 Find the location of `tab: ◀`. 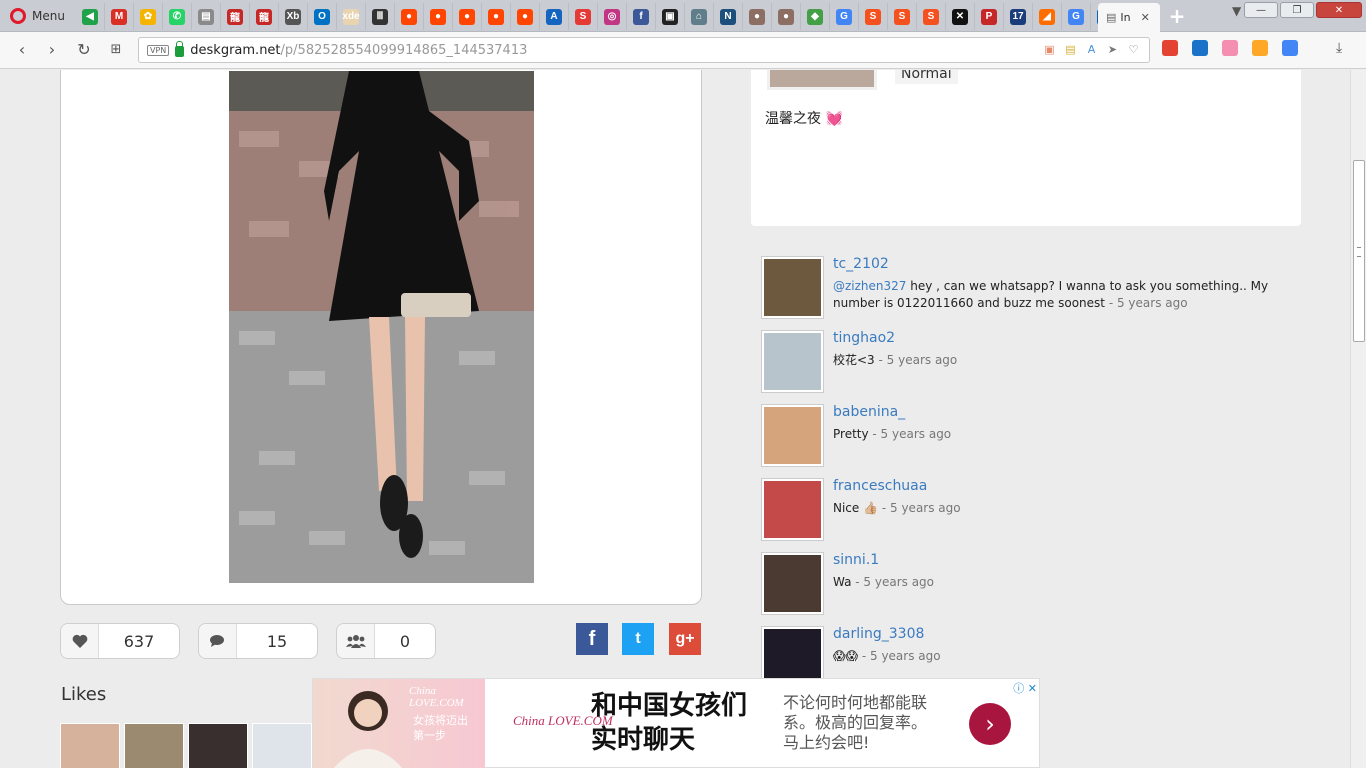

tab: ◀ is located at coordinates (90, 16).